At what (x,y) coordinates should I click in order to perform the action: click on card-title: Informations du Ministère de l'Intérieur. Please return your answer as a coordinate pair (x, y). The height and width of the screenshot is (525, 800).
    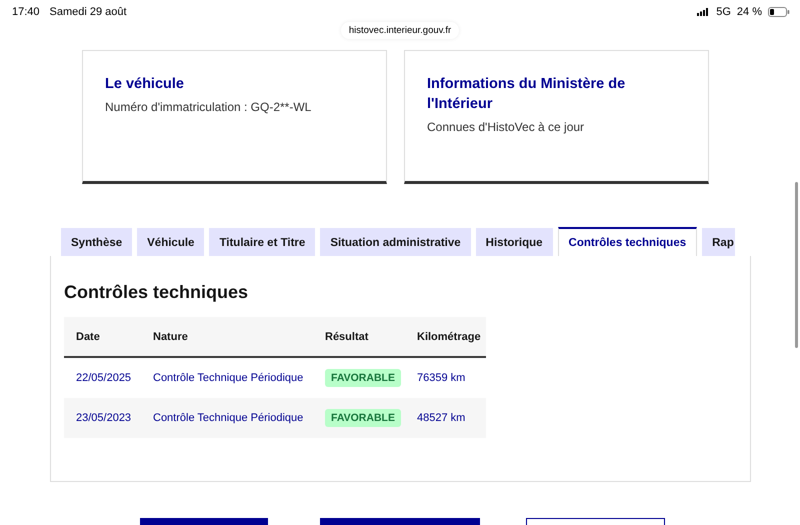
    Looking at the image, I should click on (526, 94).